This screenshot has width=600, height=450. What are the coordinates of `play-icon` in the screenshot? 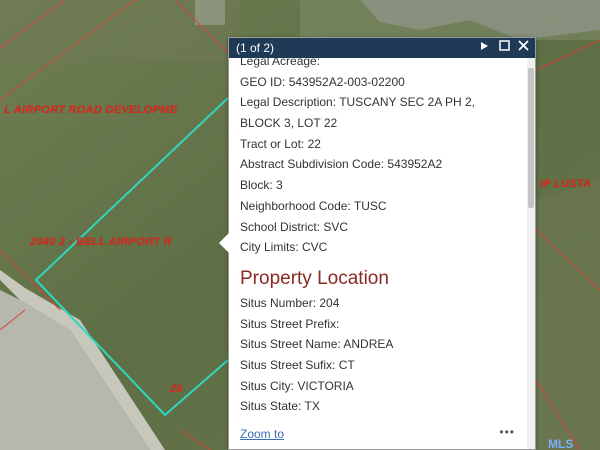 It's located at (484, 46).